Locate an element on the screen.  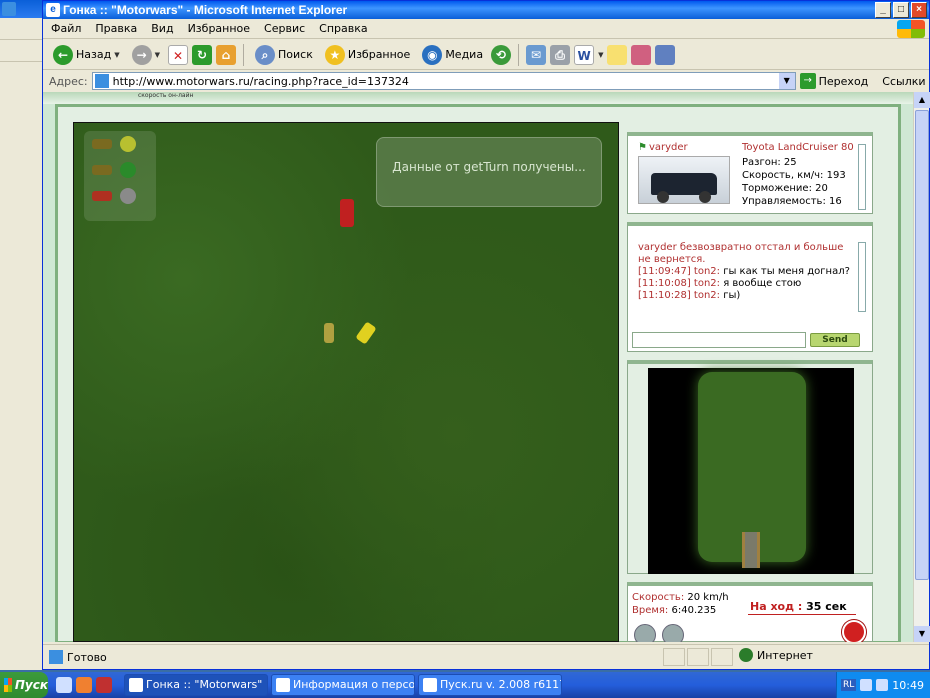
wheel-icon is located at coordinates (663, 197).